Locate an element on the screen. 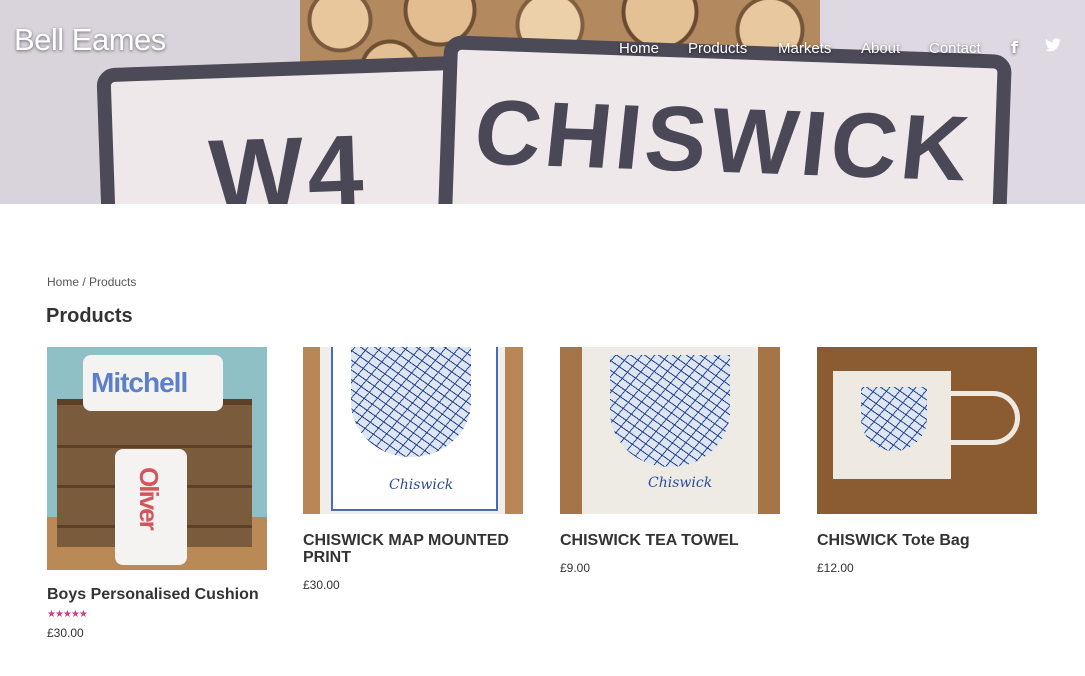 This screenshot has width=1085, height=676. product-price: £9.00 is located at coordinates (575, 568).